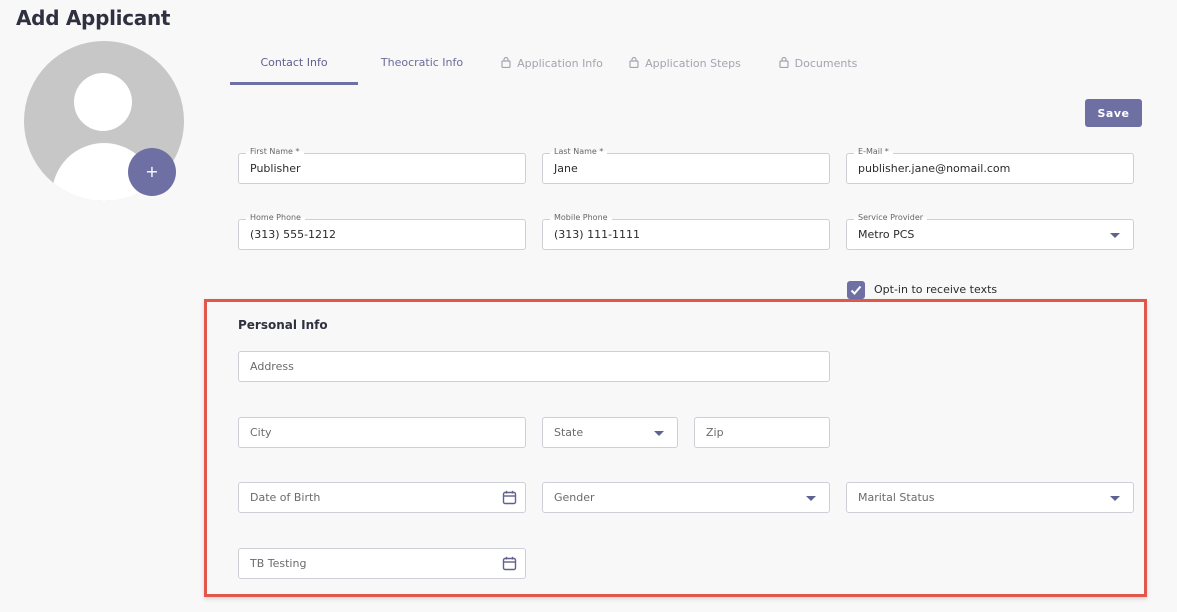 This screenshot has height=612, width=1177. Describe the element at coordinates (990, 231) in the screenshot. I see `service-provider-select: Service Provider Metro PCS` at that location.